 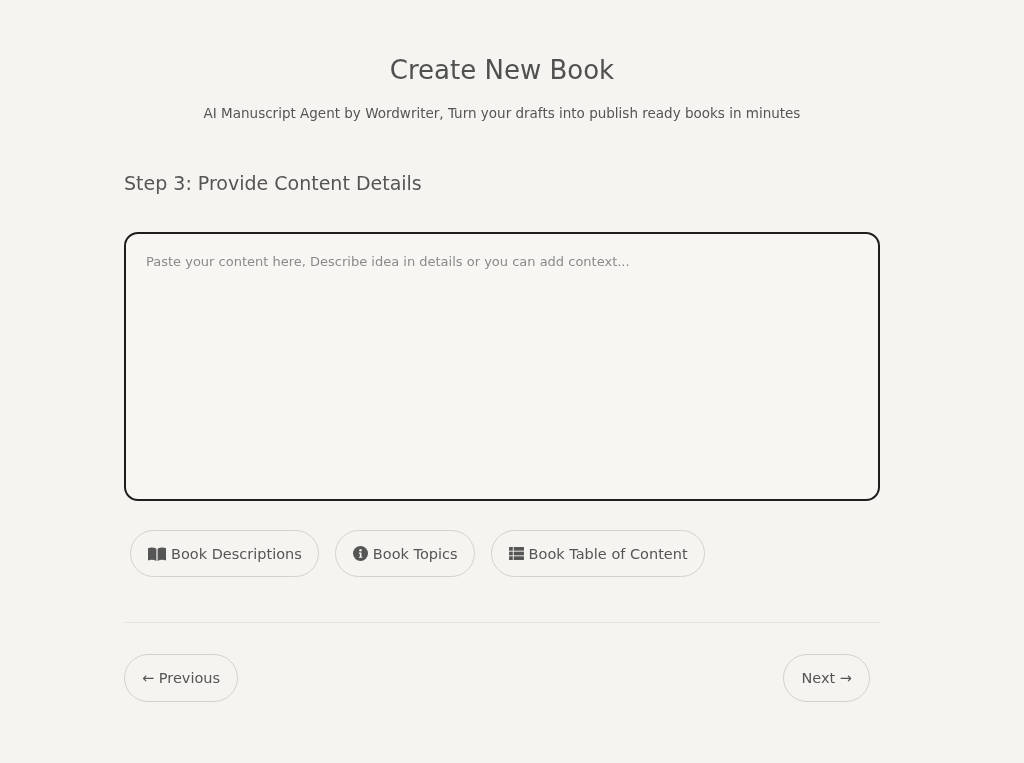 I want to click on suggestion-chip: Book Topics, so click(x=404, y=553).